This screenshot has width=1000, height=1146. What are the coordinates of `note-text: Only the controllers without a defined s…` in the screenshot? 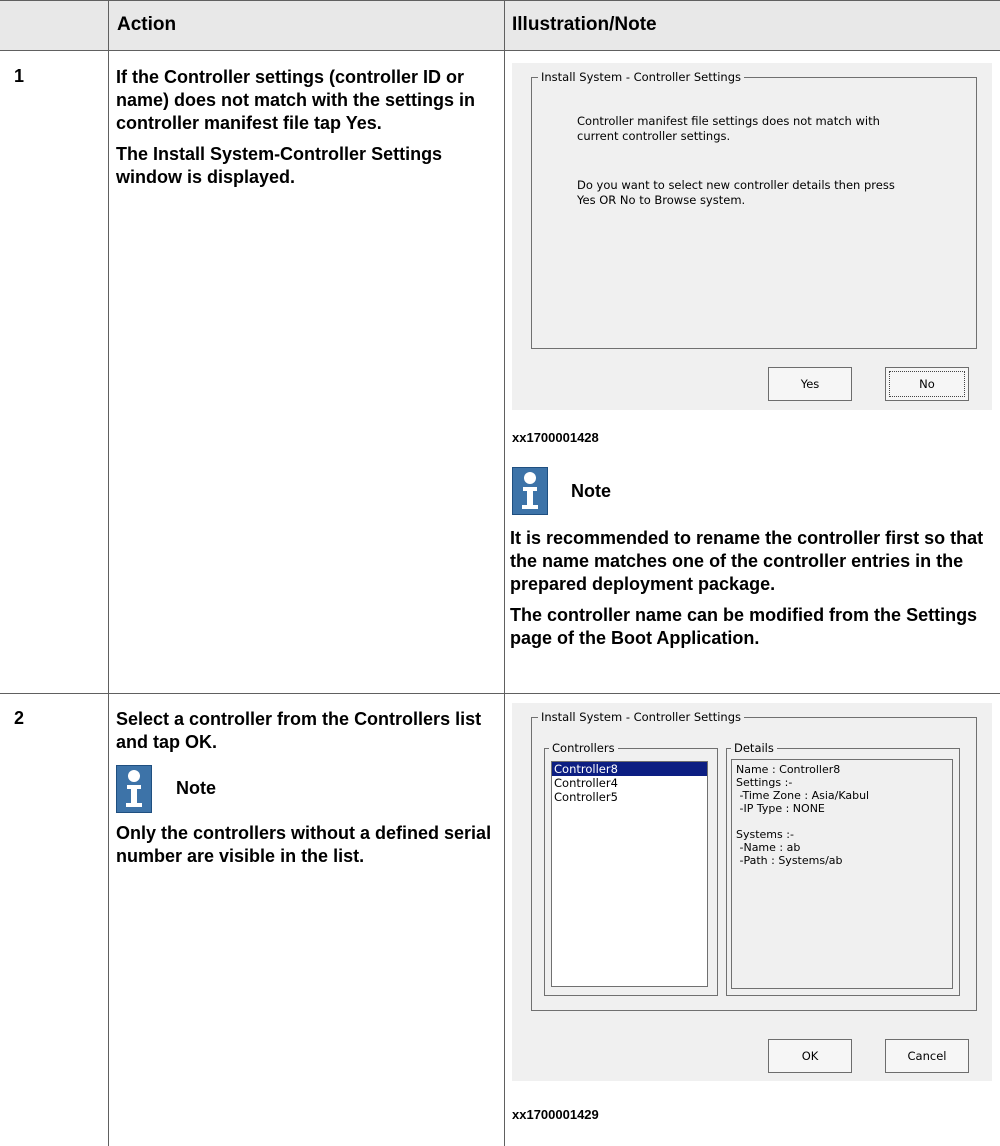 It's located at (304, 844).